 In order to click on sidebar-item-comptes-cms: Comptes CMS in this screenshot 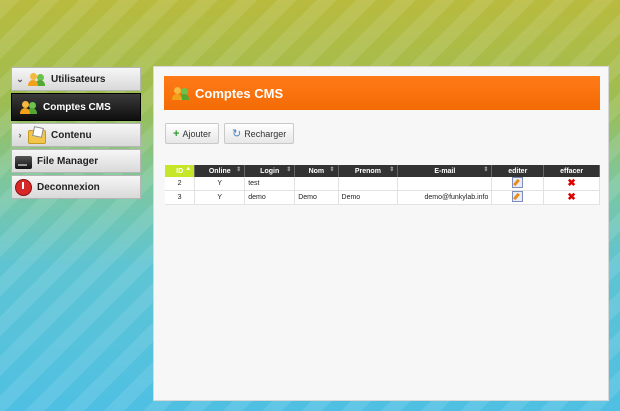, I will do `click(76, 107)`.